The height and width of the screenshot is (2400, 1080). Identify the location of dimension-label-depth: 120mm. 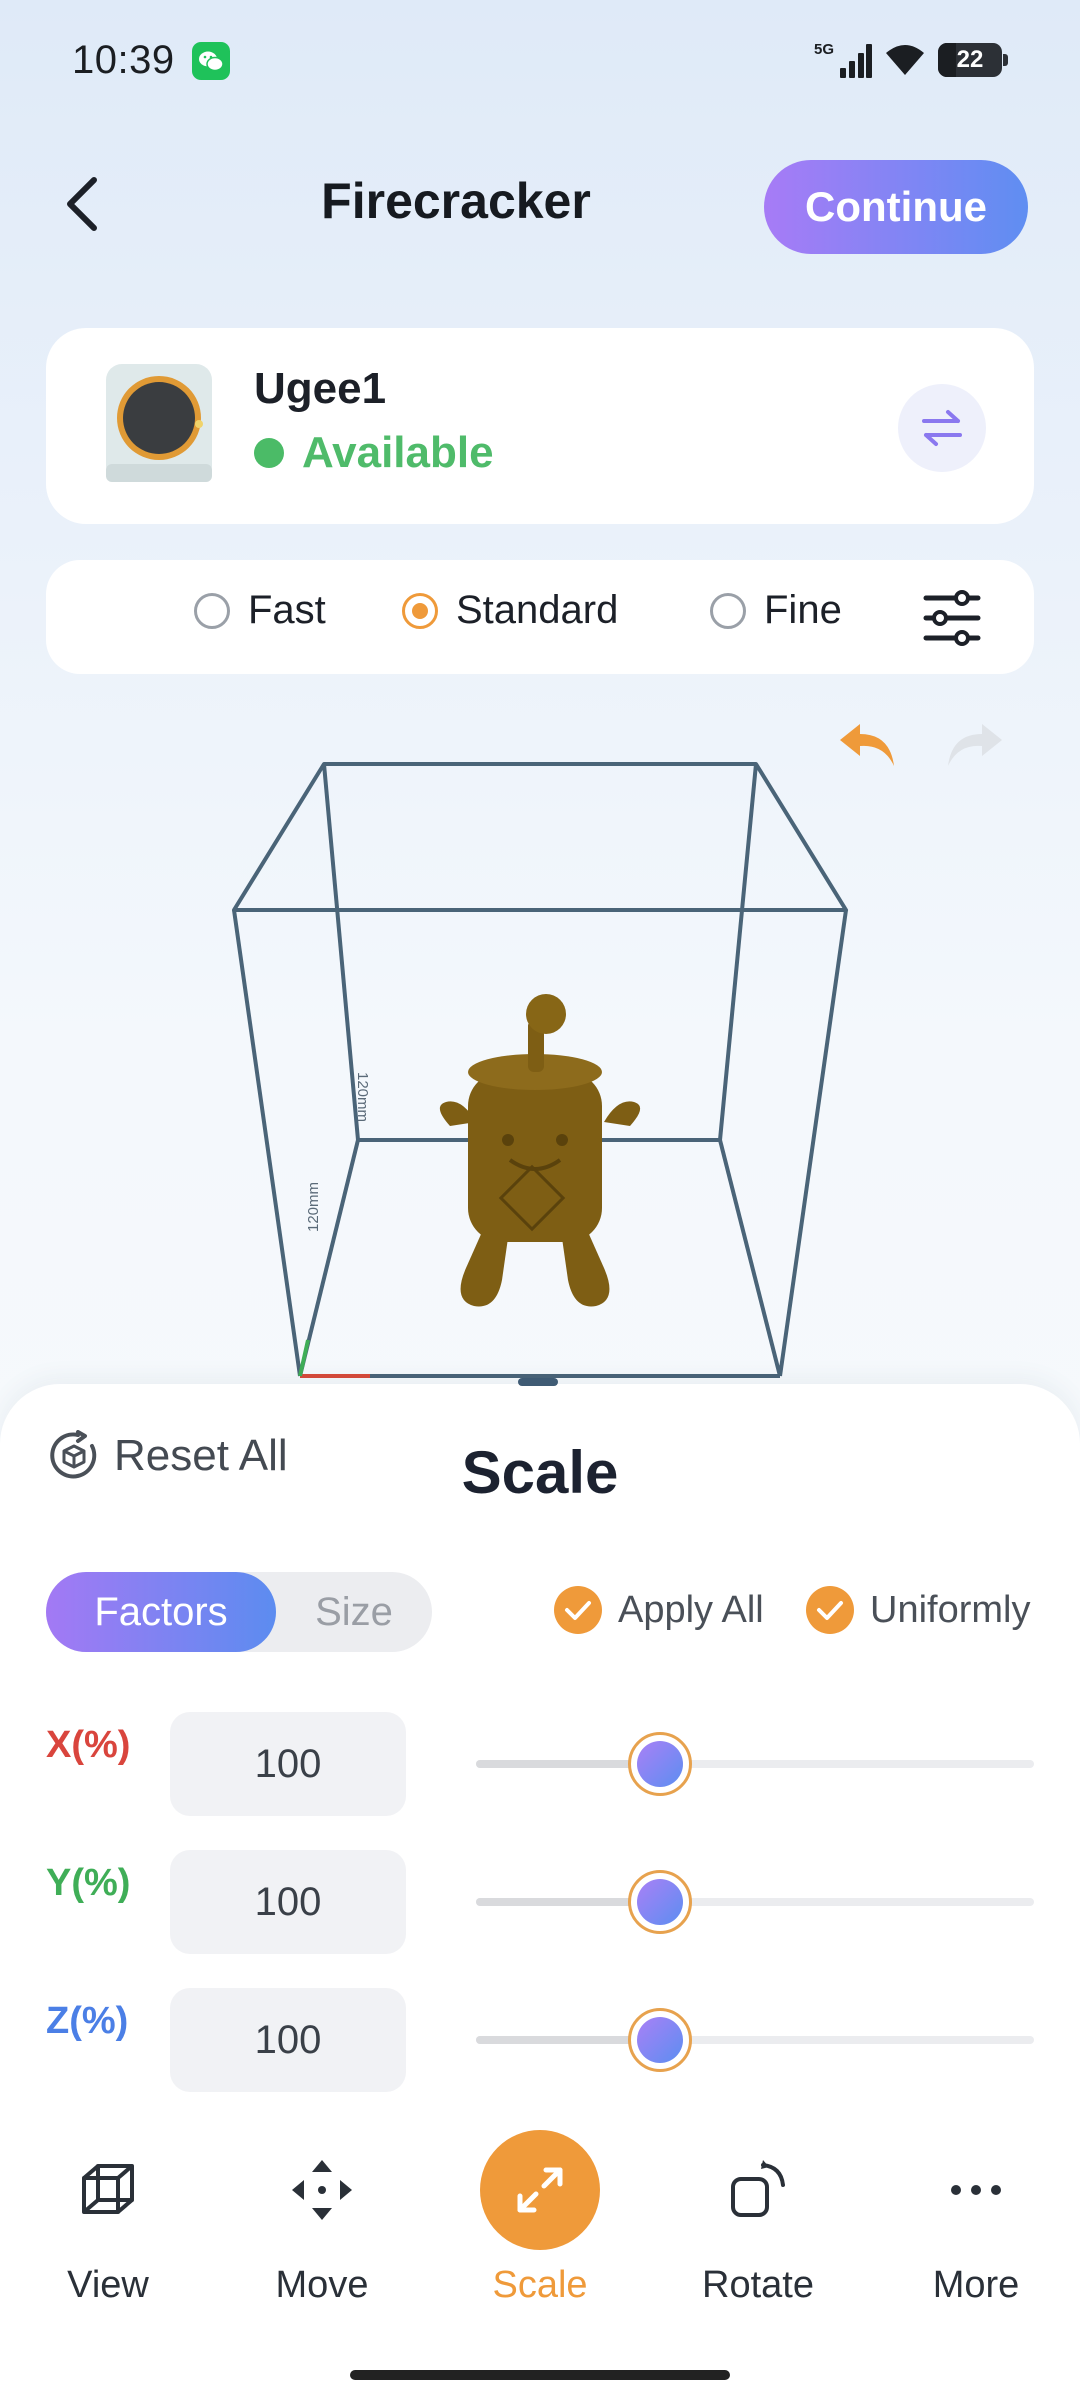
(313, 1207).